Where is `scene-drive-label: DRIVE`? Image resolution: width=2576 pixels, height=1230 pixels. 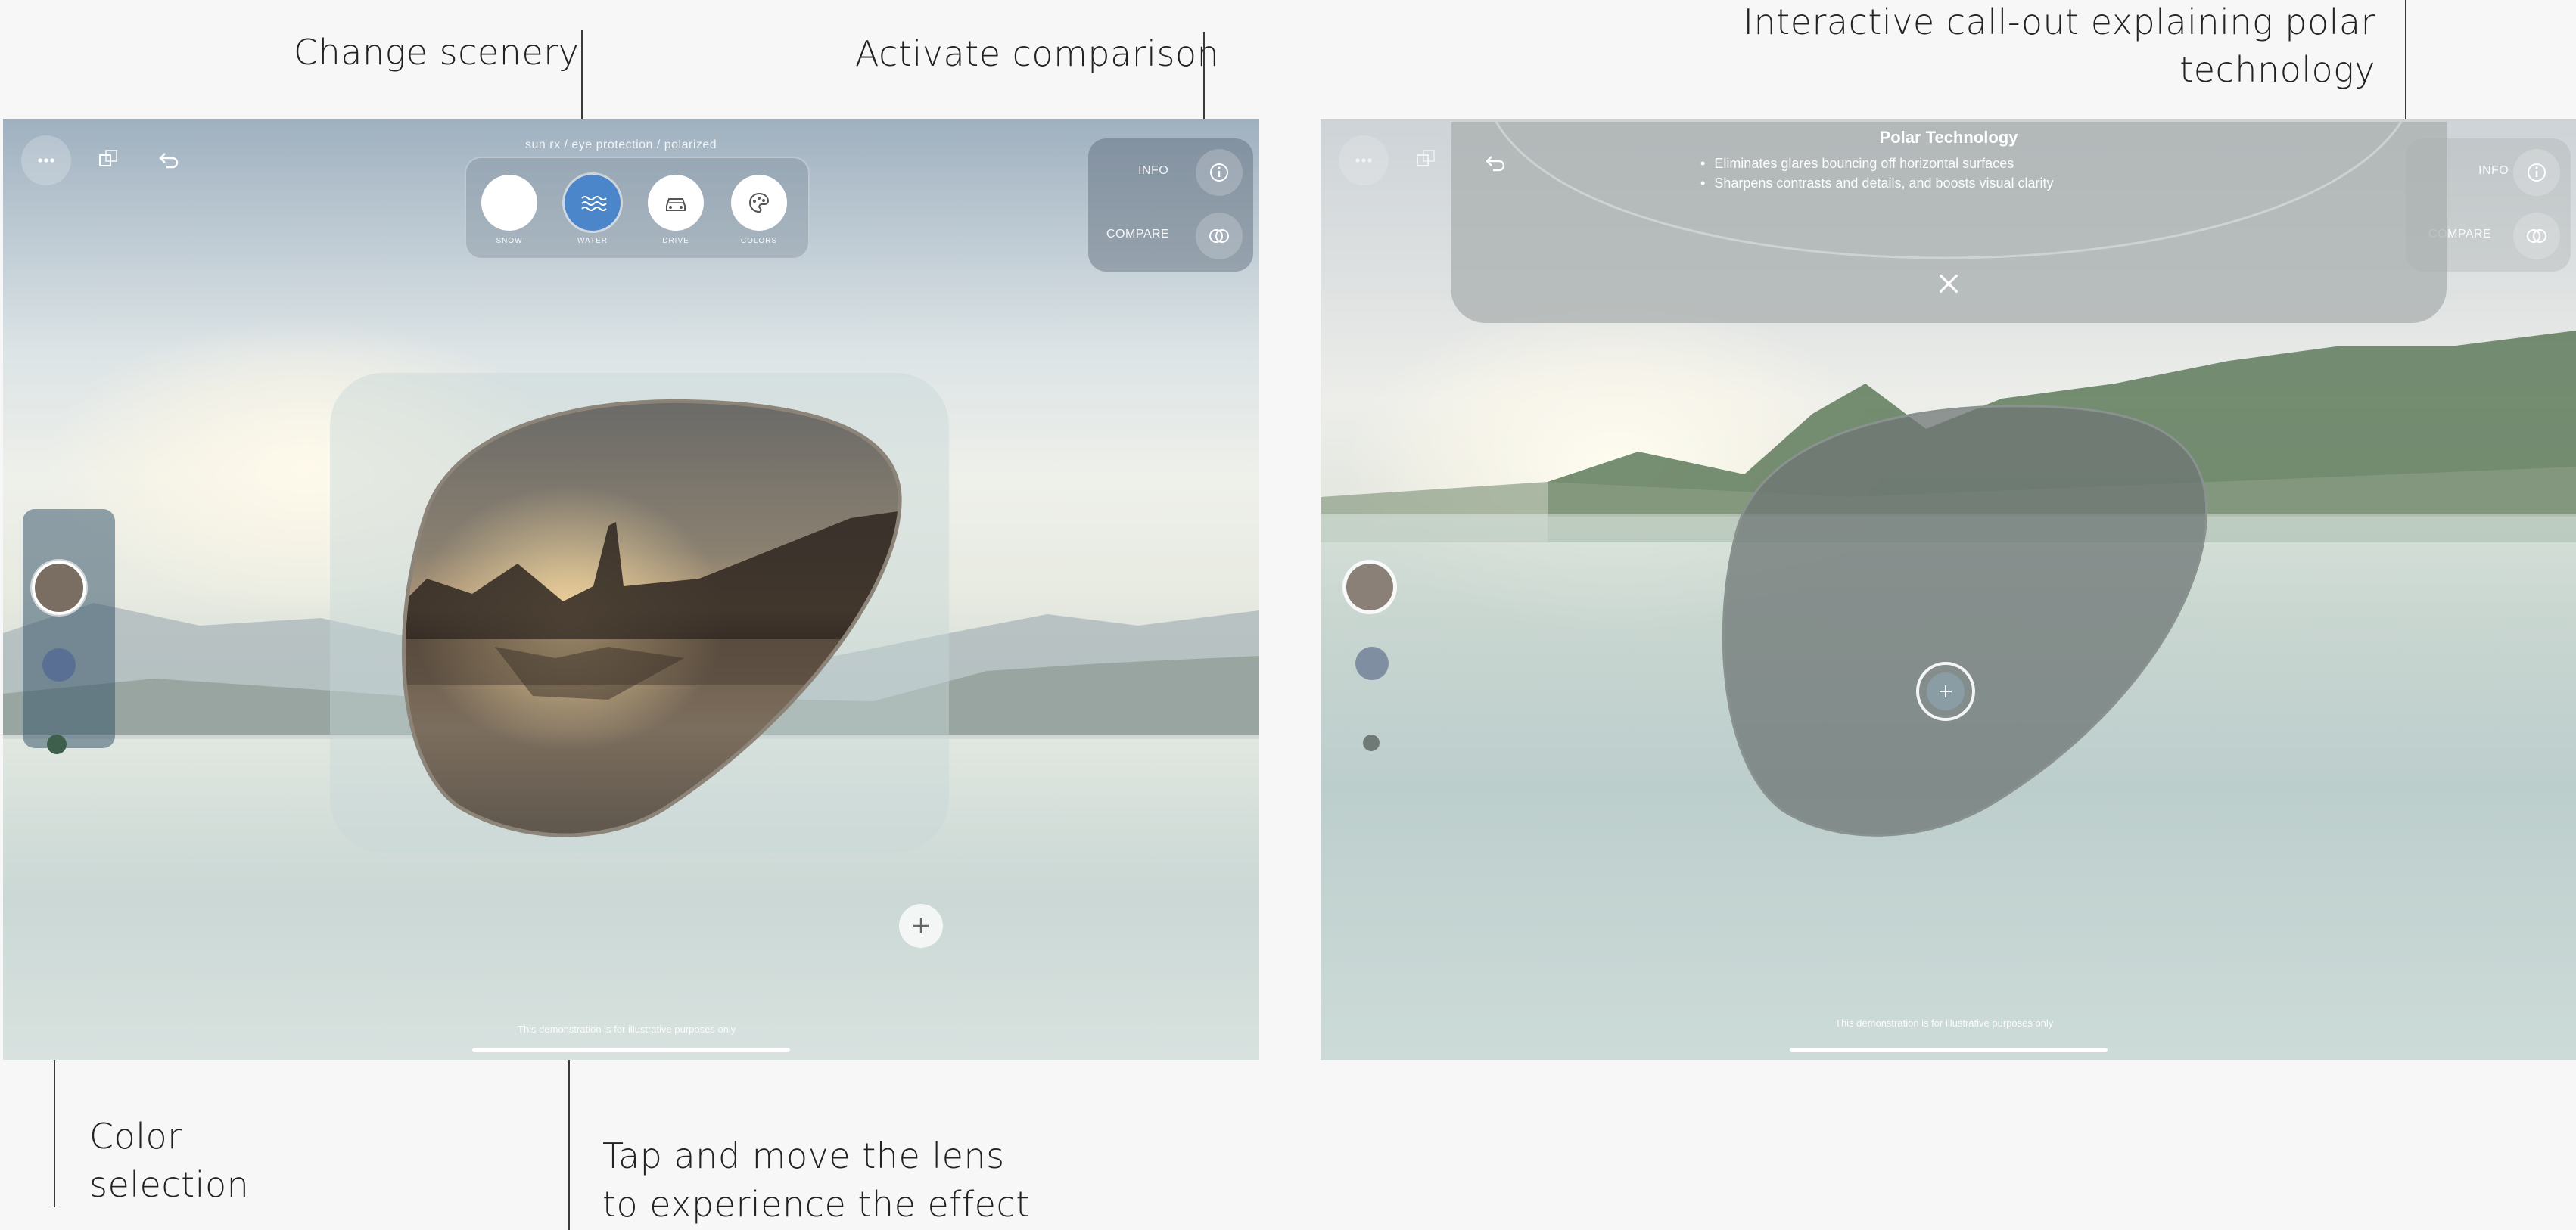 scene-drive-label: DRIVE is located at coordinates (675, 241).